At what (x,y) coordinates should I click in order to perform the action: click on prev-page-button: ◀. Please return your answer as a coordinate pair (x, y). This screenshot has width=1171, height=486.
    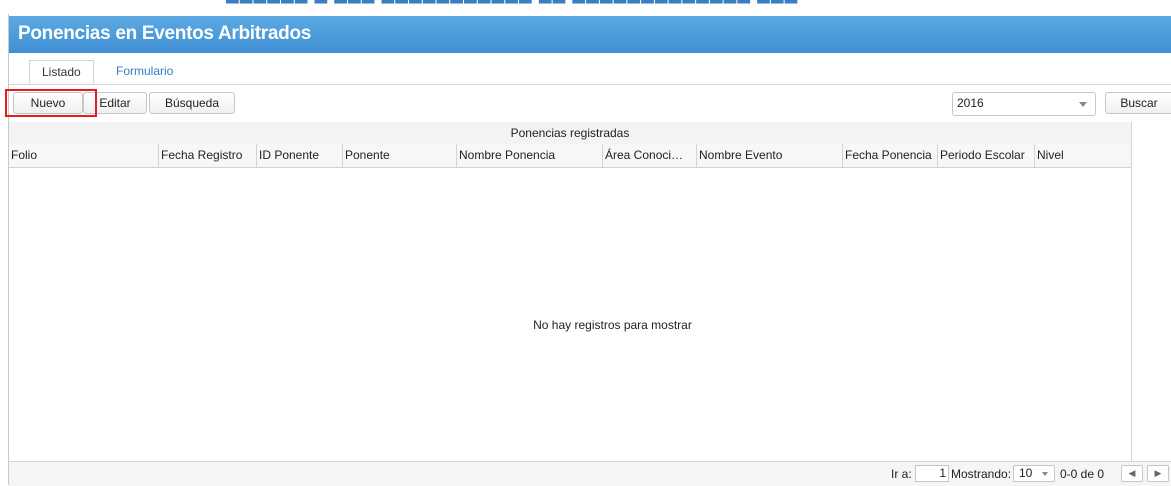
    Looking at the image, I should click on (1132, 473).